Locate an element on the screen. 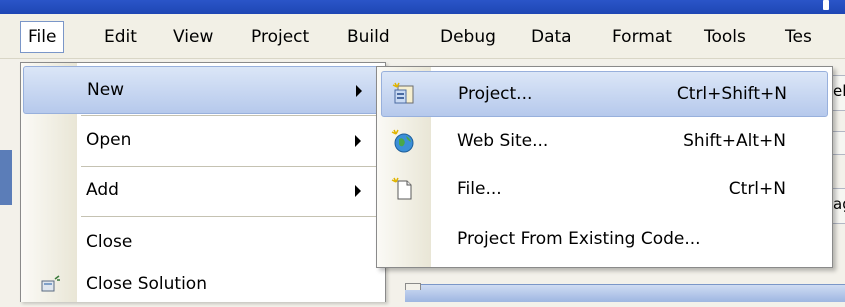 This screenshot has width=845, height=307. background-button-fragment is located at coordinates (838, 143).